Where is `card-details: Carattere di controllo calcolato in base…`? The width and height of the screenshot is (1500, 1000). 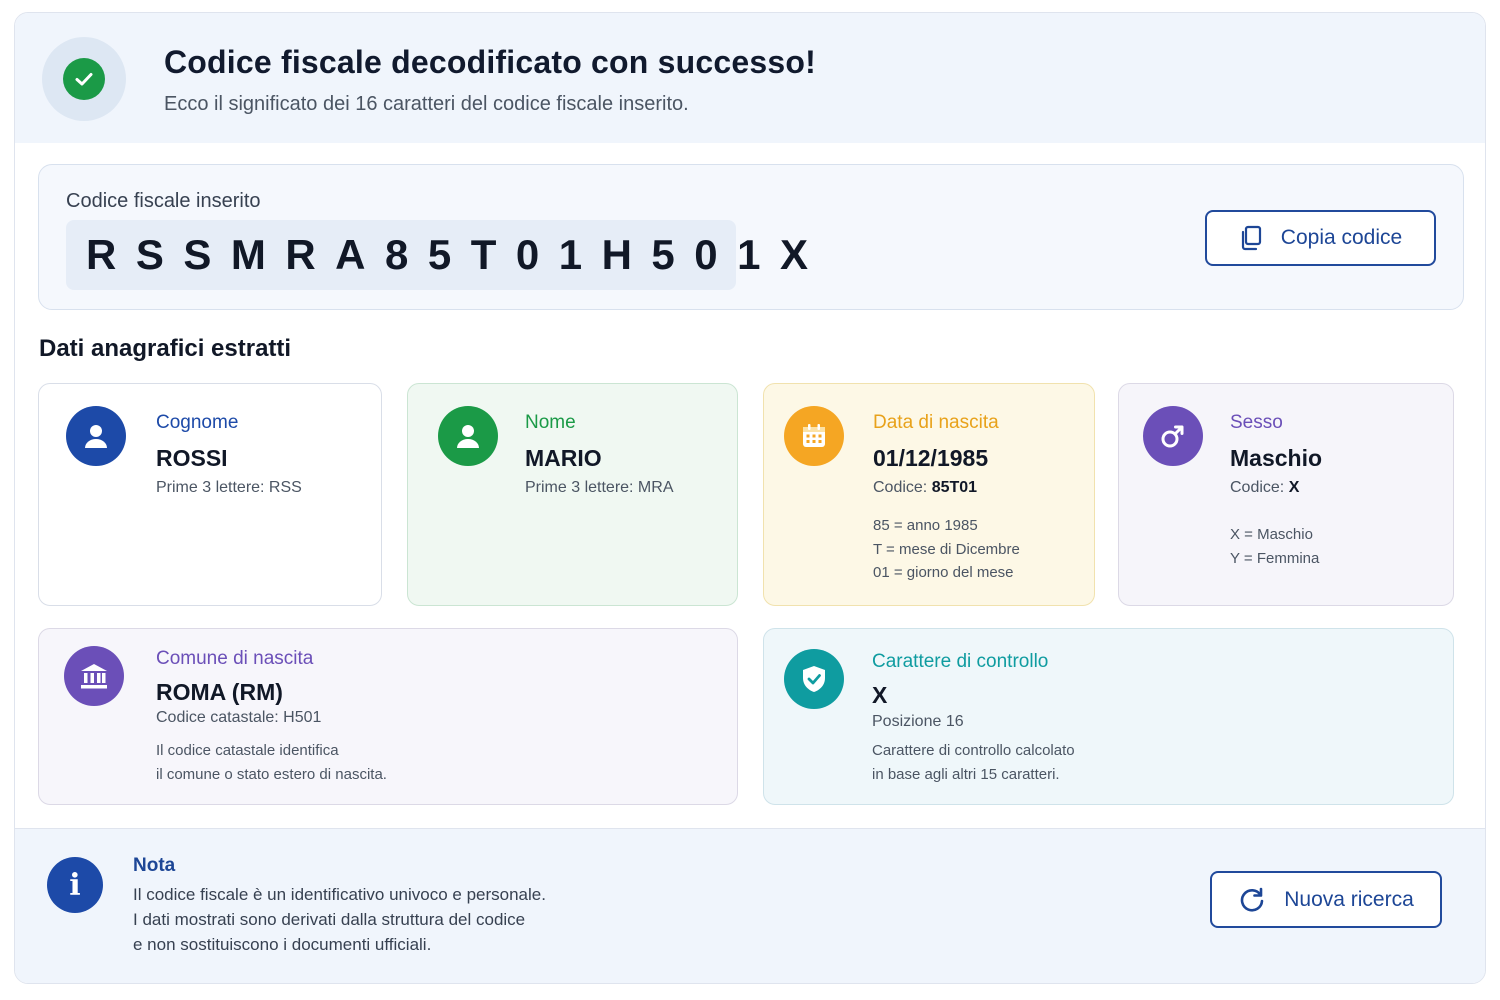
card-details: Carattere di controllo calcolato in base… is located at coordinates (973, 762).